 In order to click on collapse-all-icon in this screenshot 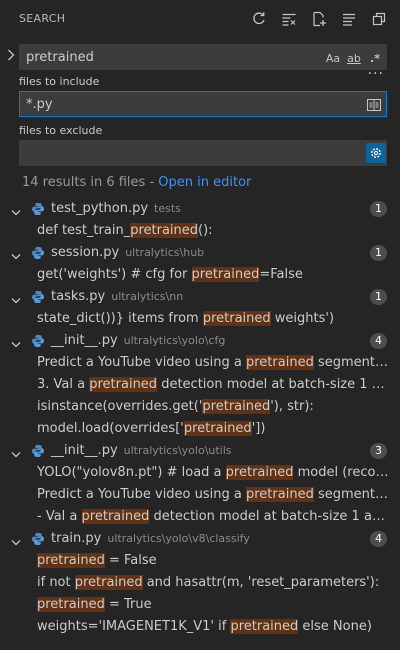, I will do `click(349, 19)`.